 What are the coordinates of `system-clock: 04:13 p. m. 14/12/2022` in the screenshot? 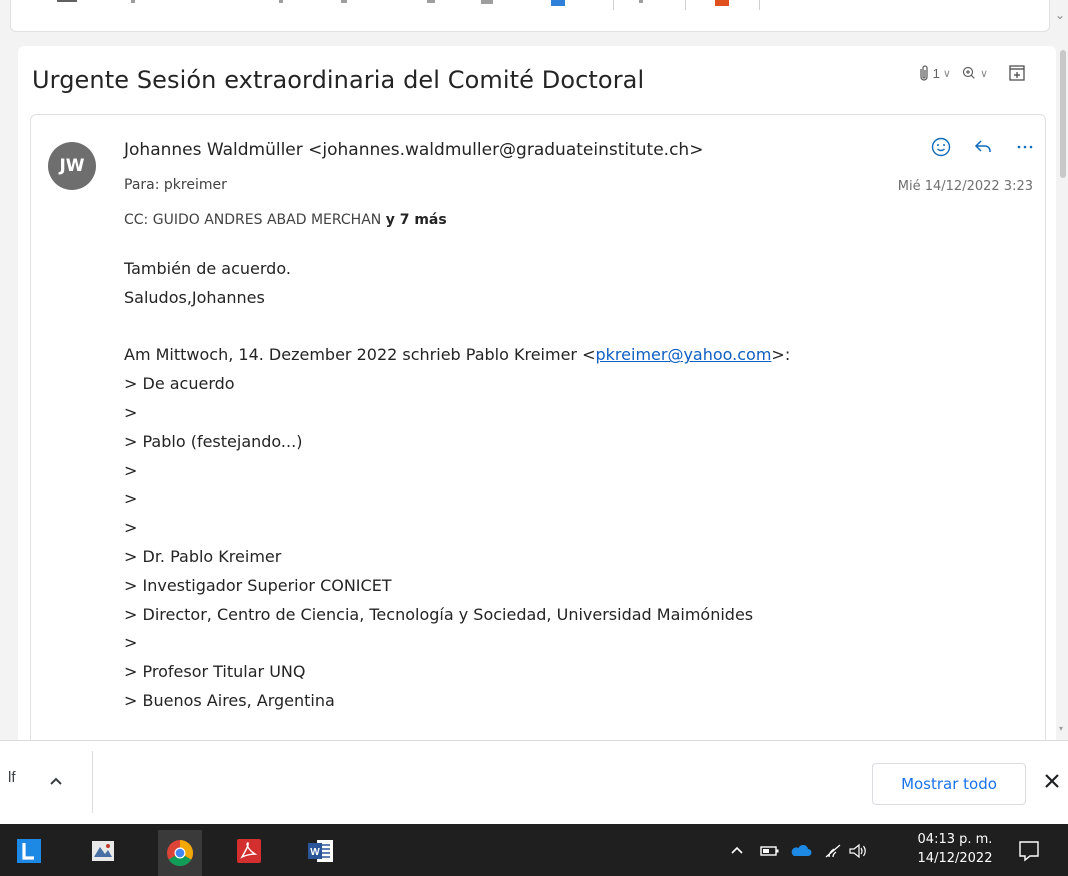 It's located at (955, 849).